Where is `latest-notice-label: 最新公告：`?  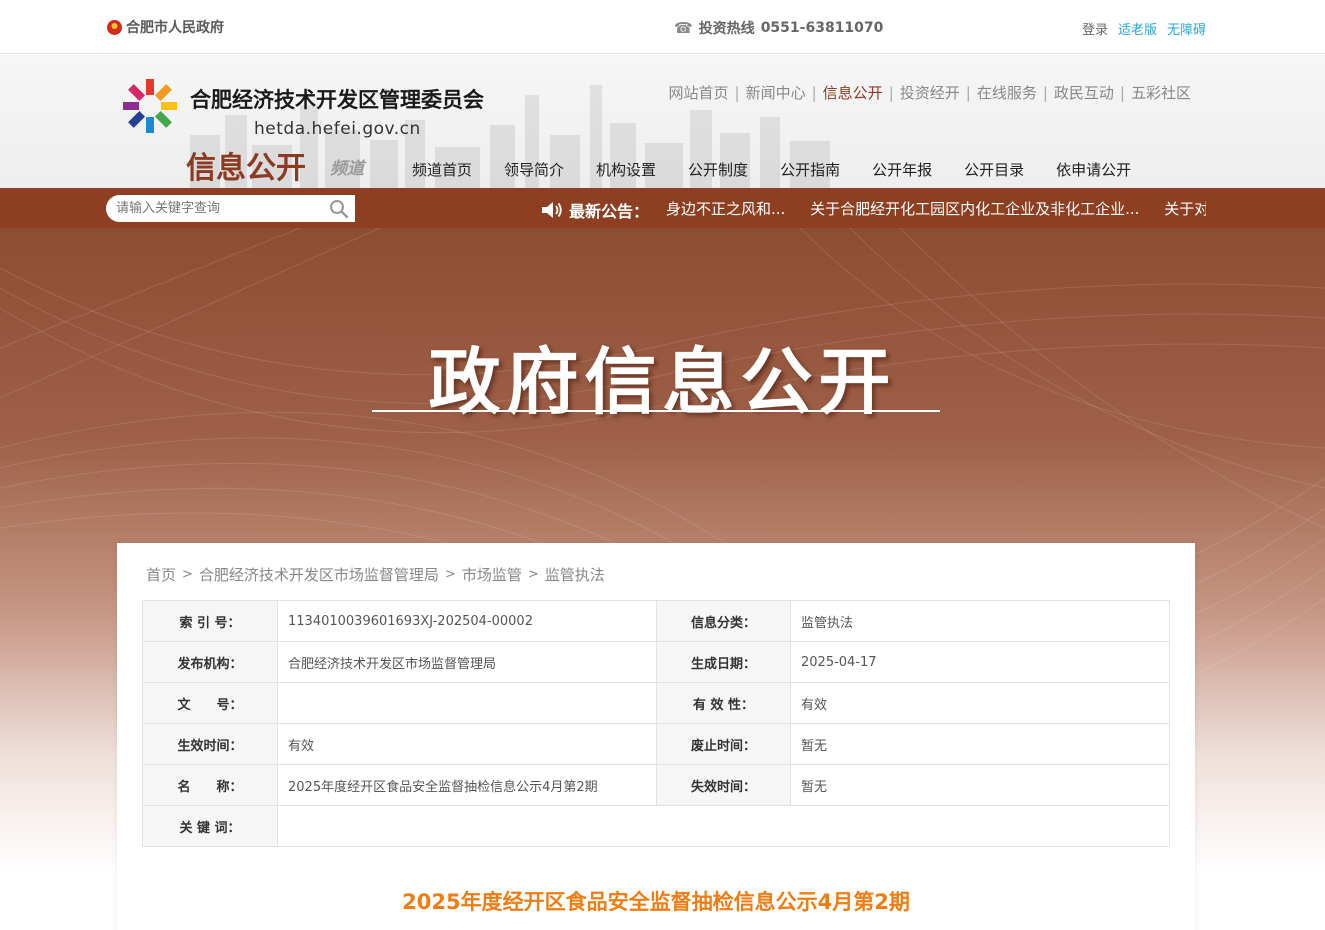 latest-notice-label: 最新公告： is located at coordinates (595, 210).